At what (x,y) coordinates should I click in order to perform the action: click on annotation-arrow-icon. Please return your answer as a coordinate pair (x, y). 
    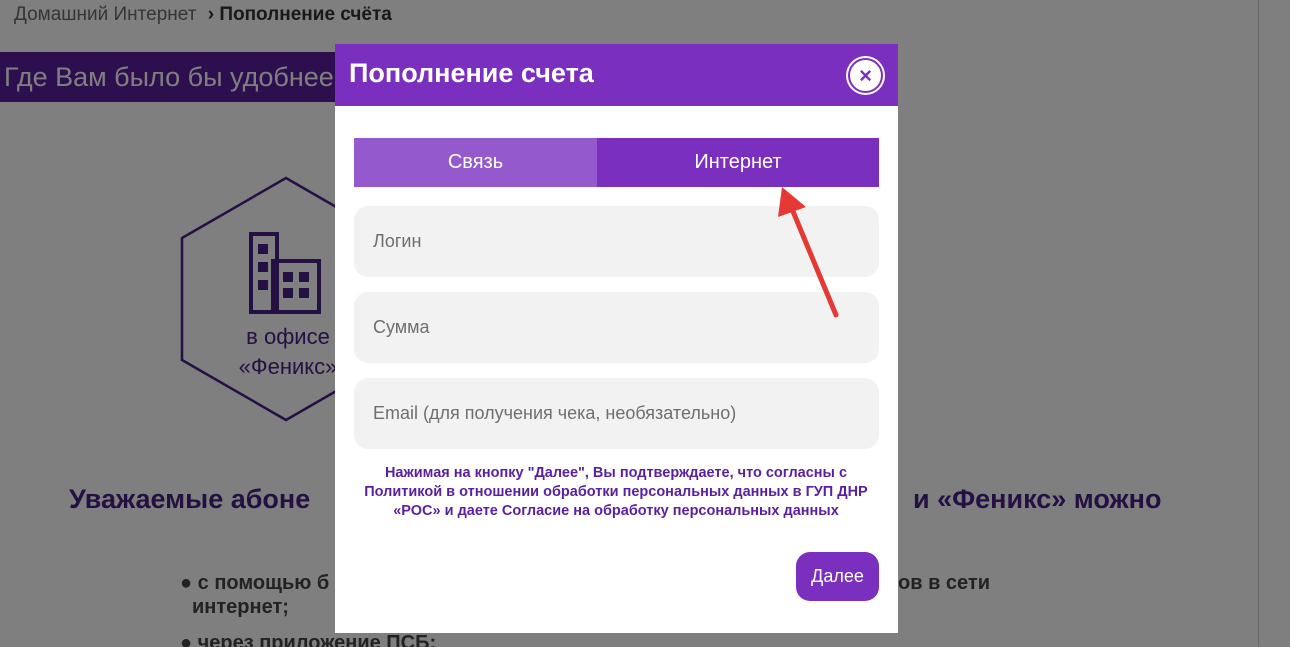
    Looking at the image, I should click on (808, 252).